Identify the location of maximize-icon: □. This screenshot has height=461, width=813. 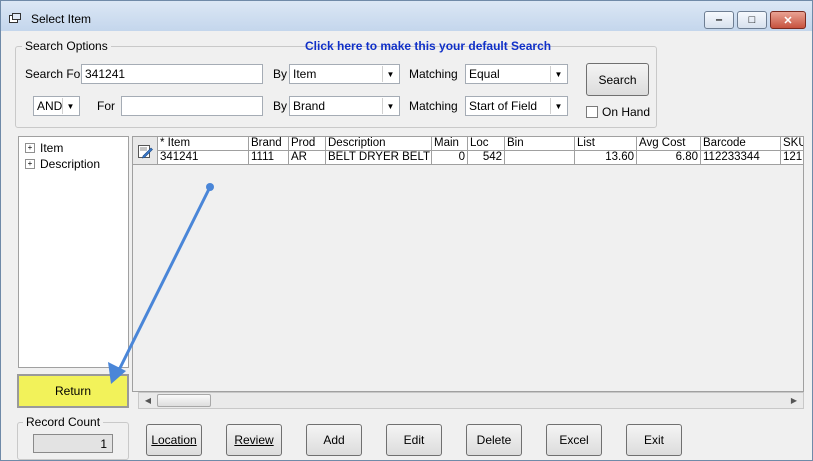
(752, 20).